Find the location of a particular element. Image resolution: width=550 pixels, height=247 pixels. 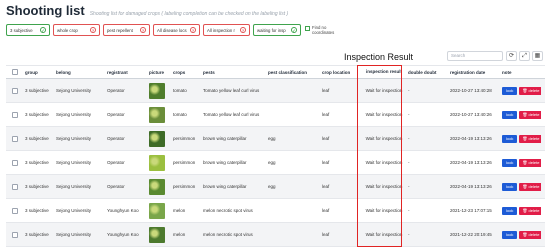

crops-cell: tomato is located at coordinates (180, 114).